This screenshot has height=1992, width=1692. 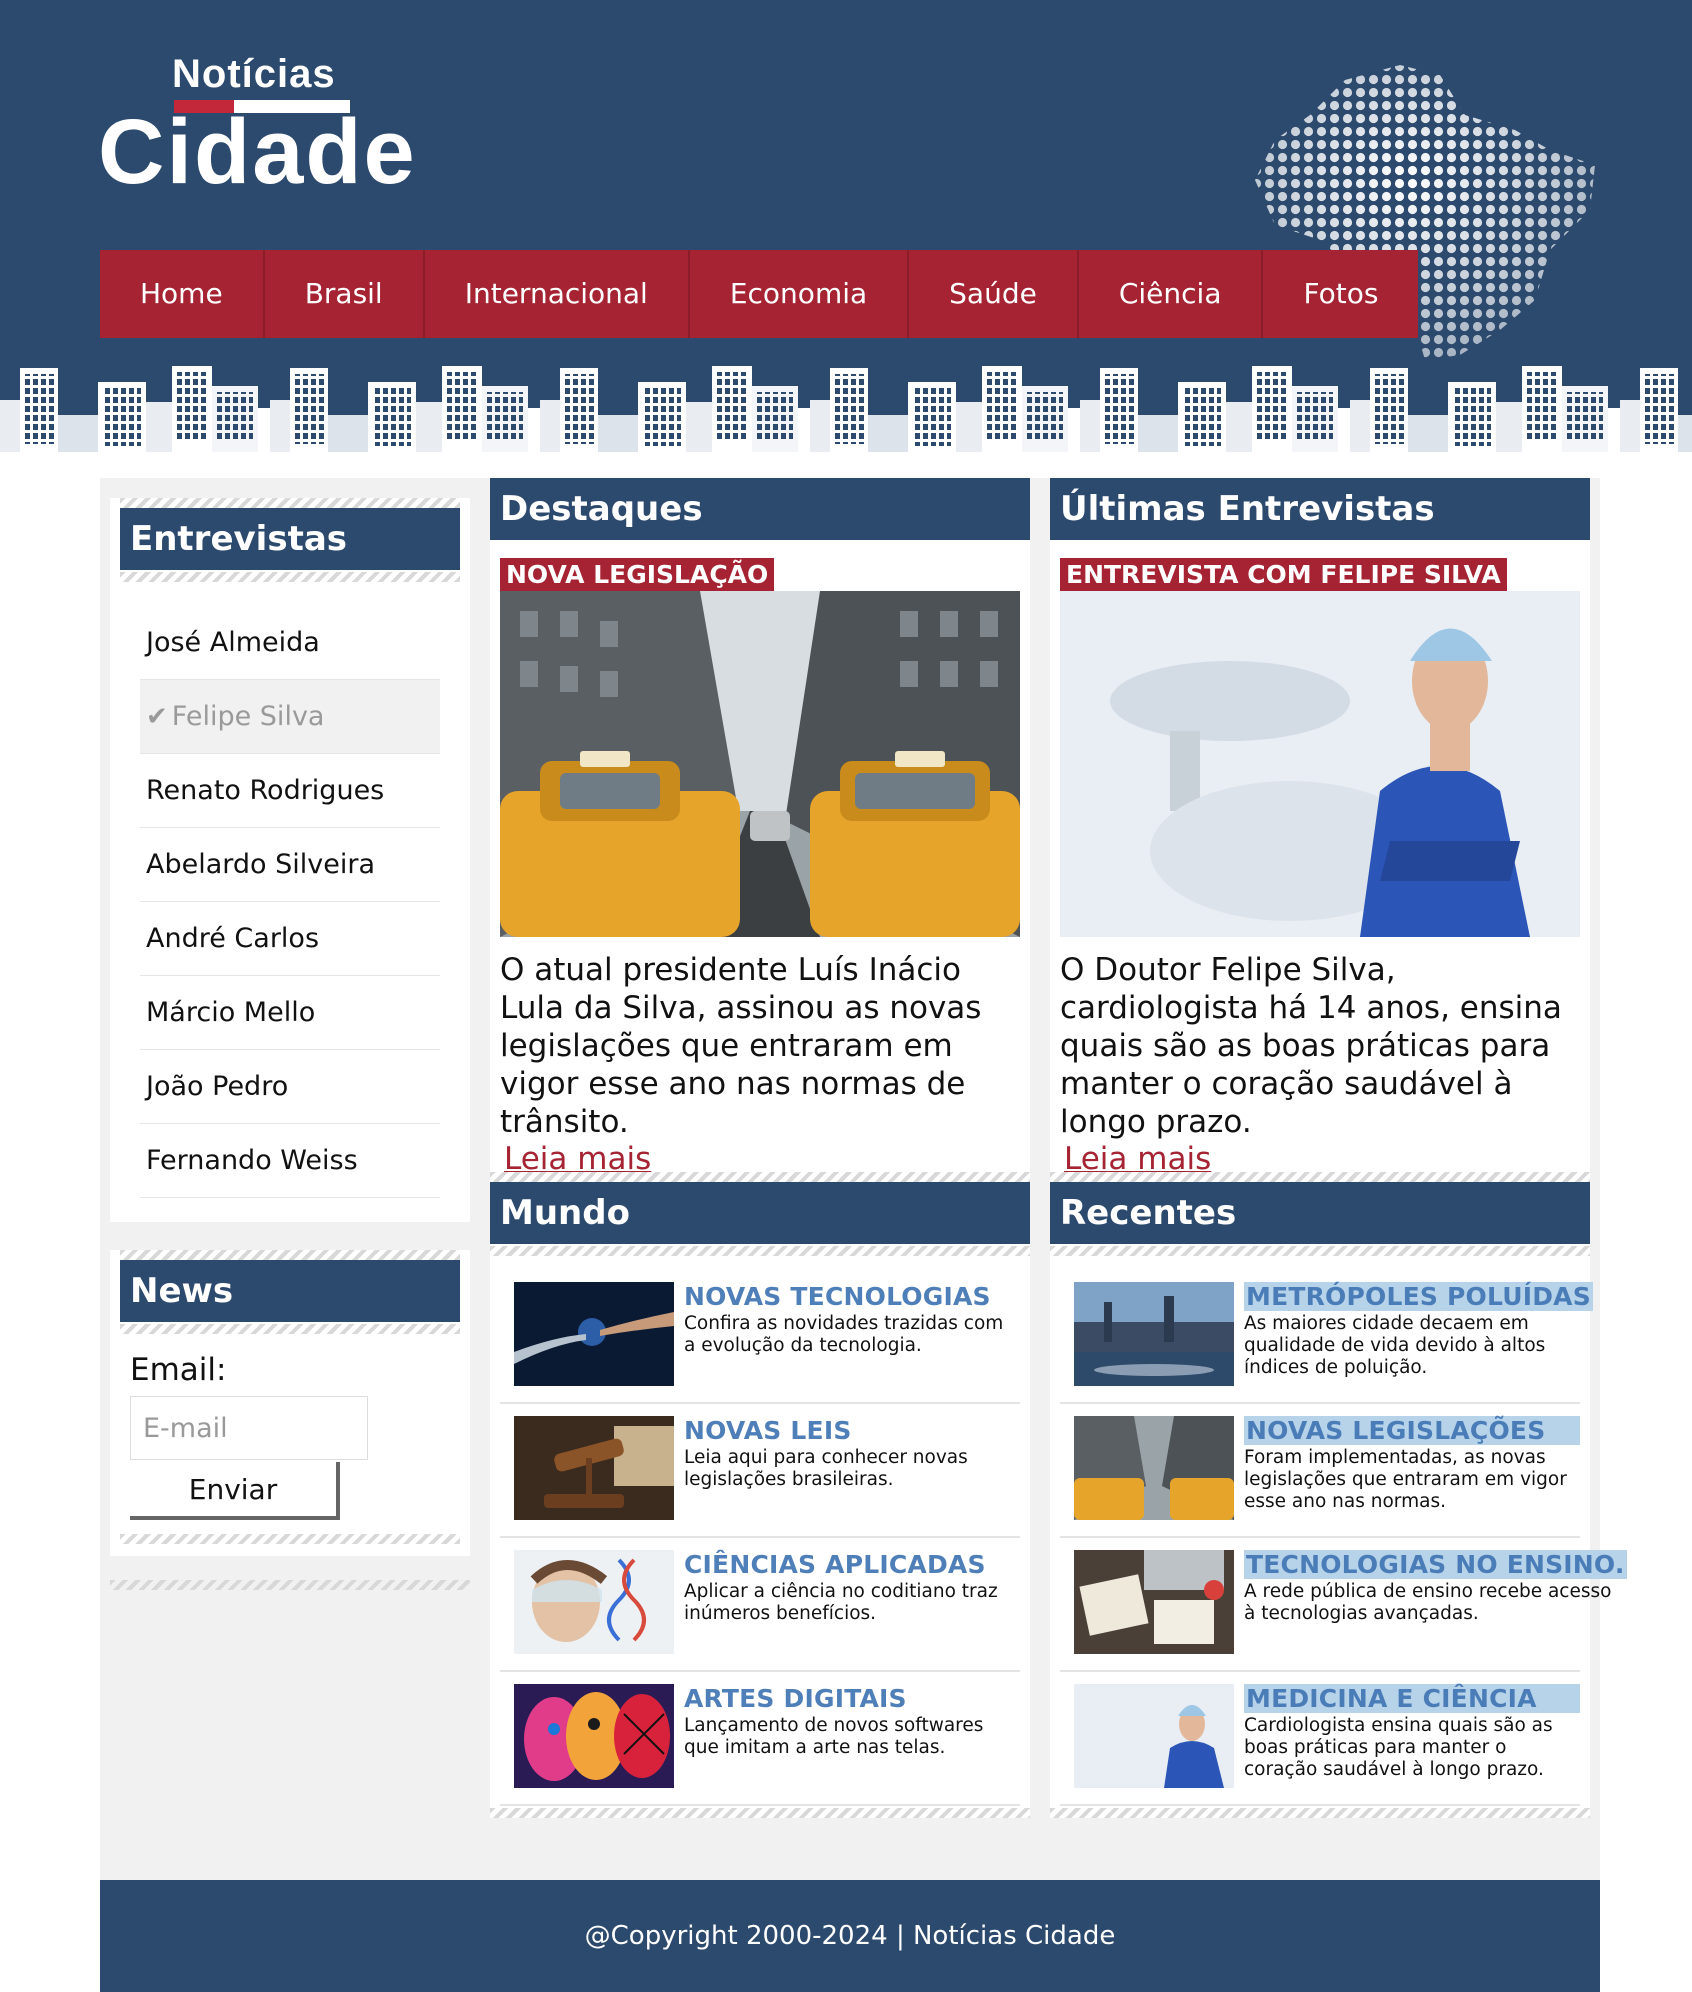 What do you see at coordinates (594, 1468) in the screenshot?
I see `gavel-image` at bounding box center [594, 1468].